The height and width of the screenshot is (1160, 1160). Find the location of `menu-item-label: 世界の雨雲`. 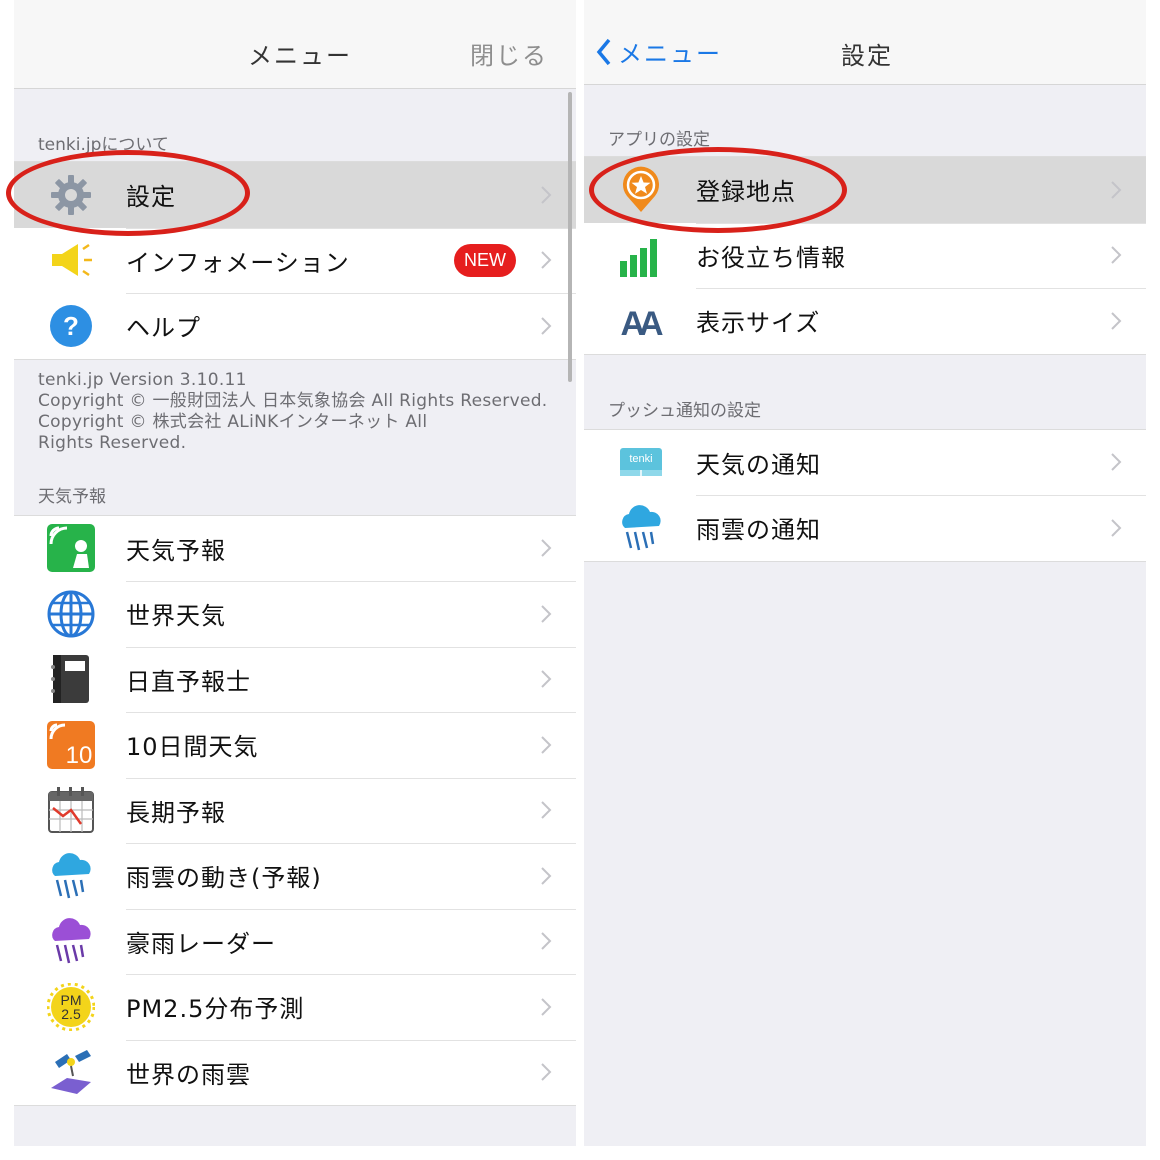

menu-item-label: 世界の雨雲 is located at coordinates (188, 1074).